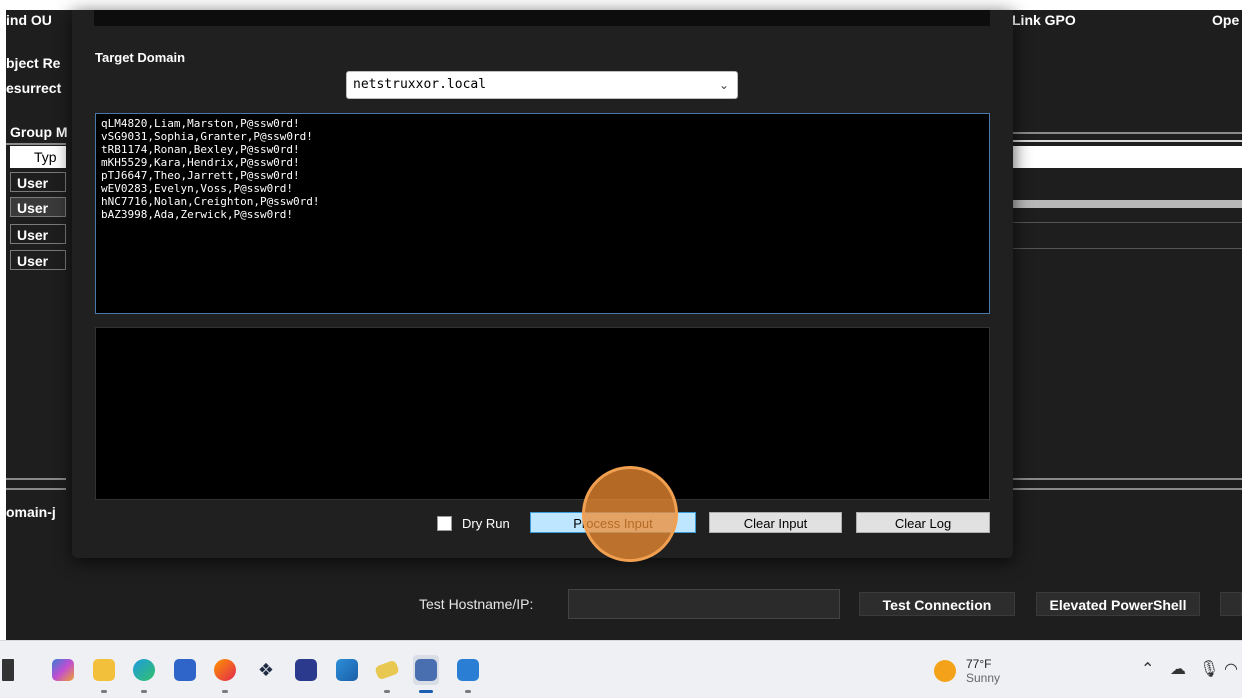 Image resolution: width=1242 pixels, height=698 pixels. Describe the element at coordinates (225, 670) in the screenshot. I see `firefox-icon` at that location.